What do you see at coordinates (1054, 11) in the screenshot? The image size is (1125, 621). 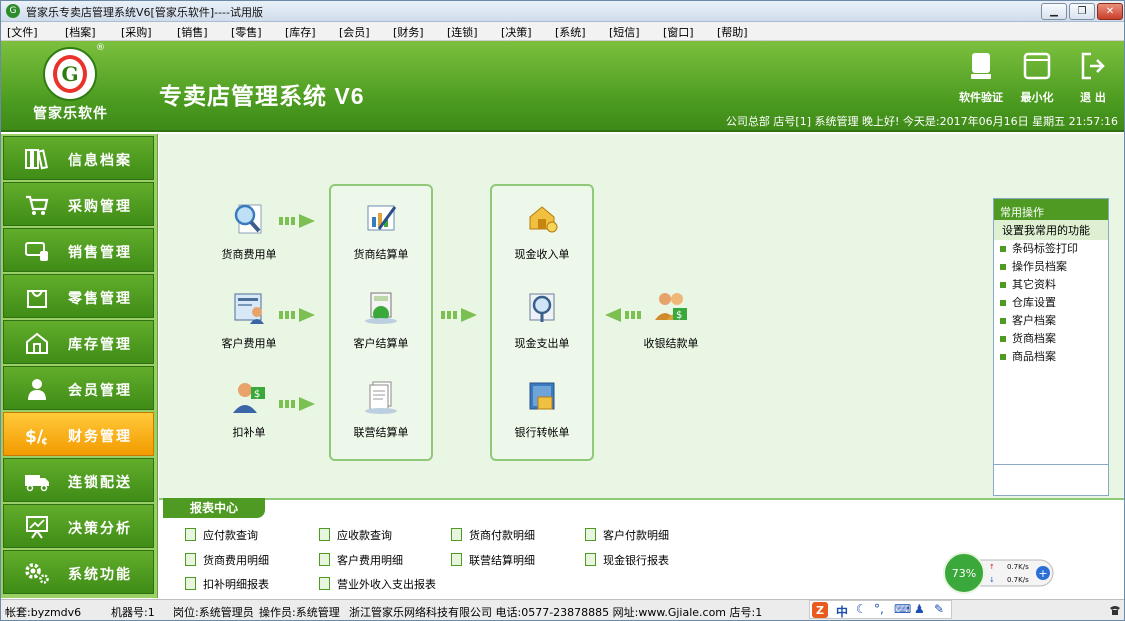 I see `minimize-button: ▁` at bounding box center [1054, 11].